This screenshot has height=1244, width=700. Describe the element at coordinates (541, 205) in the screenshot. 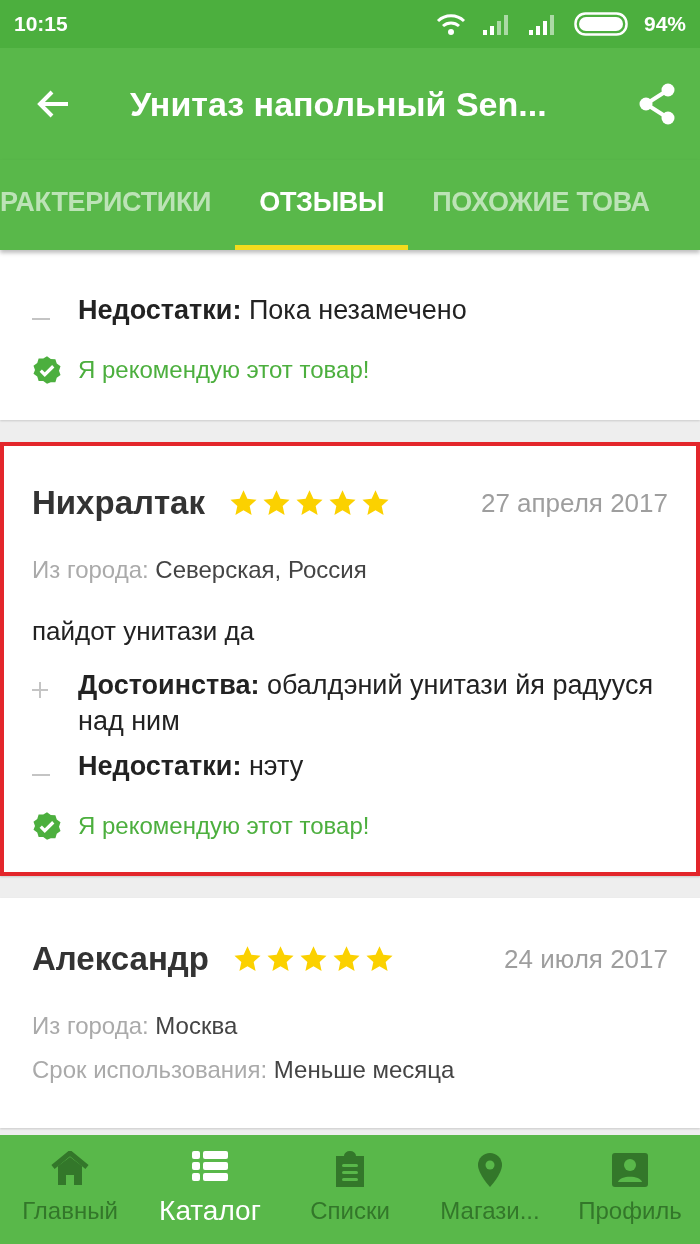

I see `tab: ПОХОЖИЕ ТОВА` at that location.